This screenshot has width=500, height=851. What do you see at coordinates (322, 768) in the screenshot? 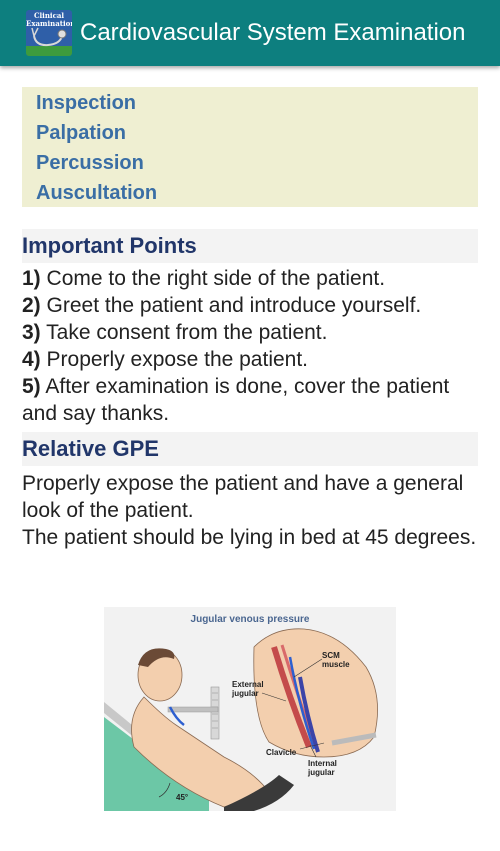
I see `label-internal-jugular: Internal jugular` at bounding box center [322, 768].